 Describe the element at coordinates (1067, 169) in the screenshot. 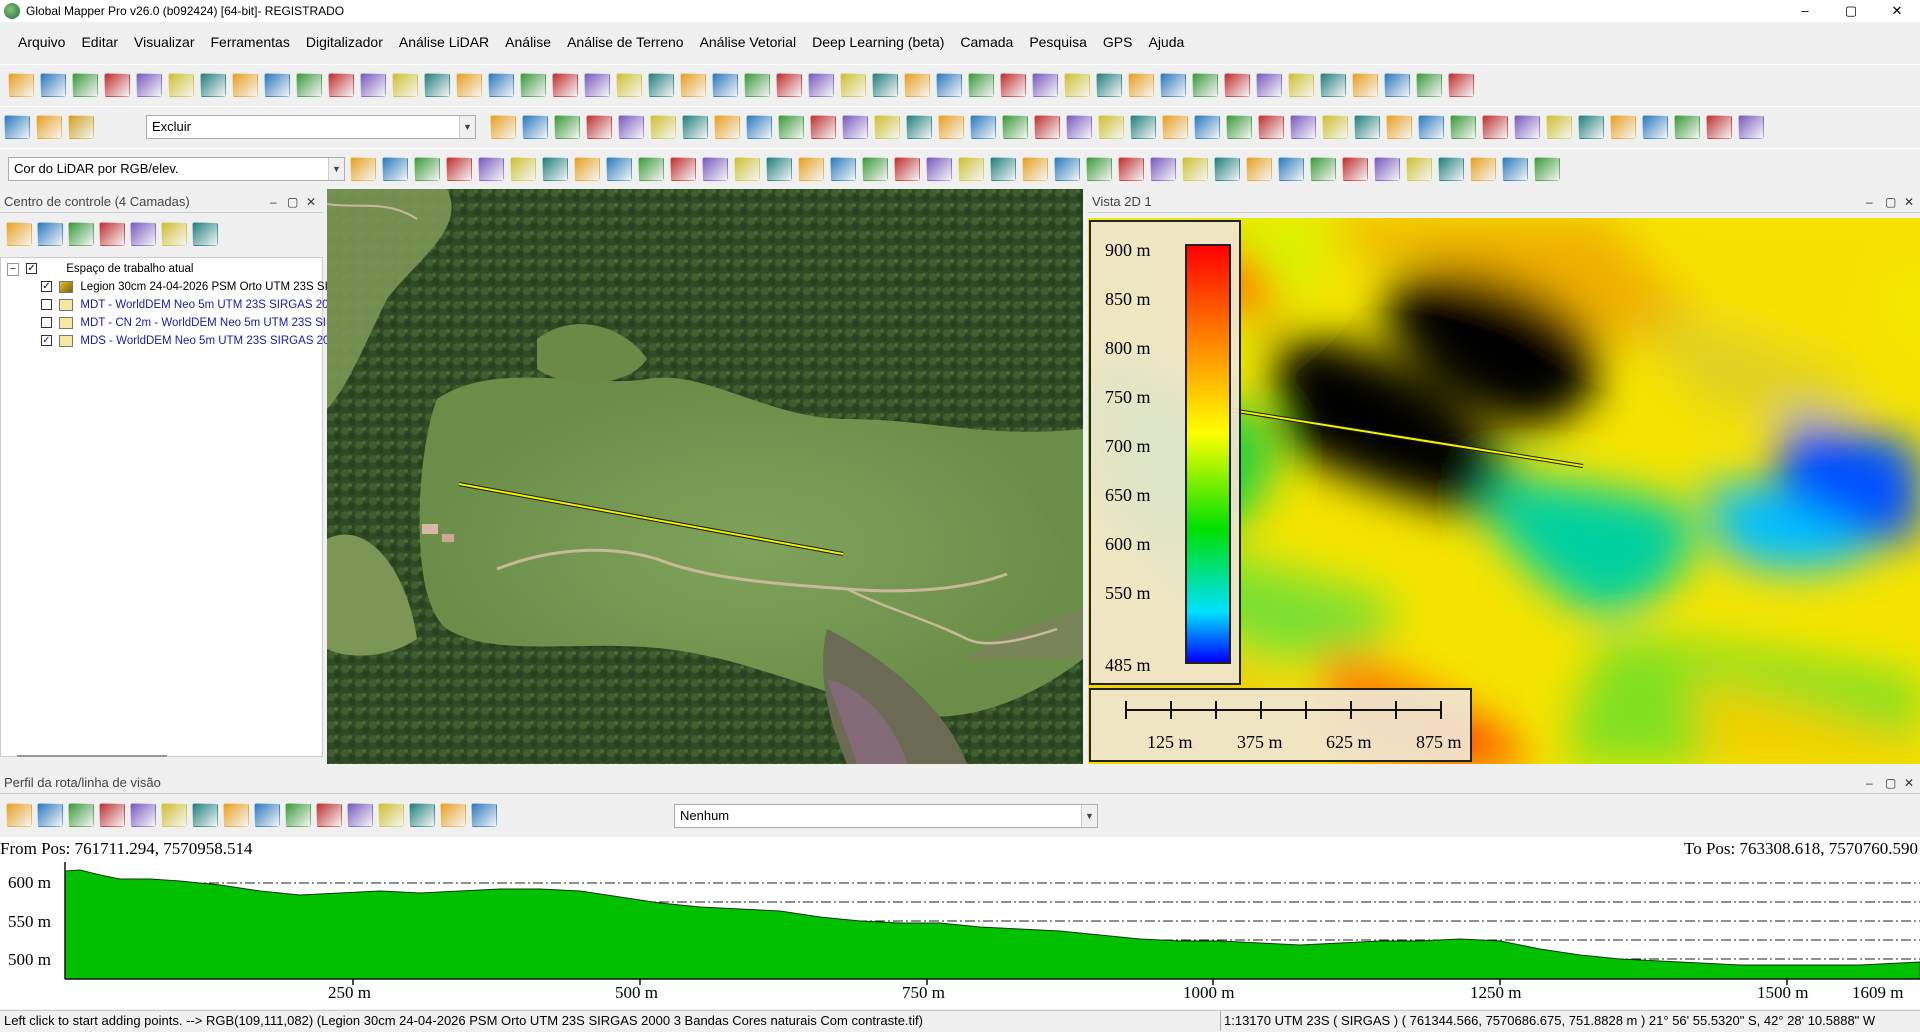

I see `add-point-icon` at that location.